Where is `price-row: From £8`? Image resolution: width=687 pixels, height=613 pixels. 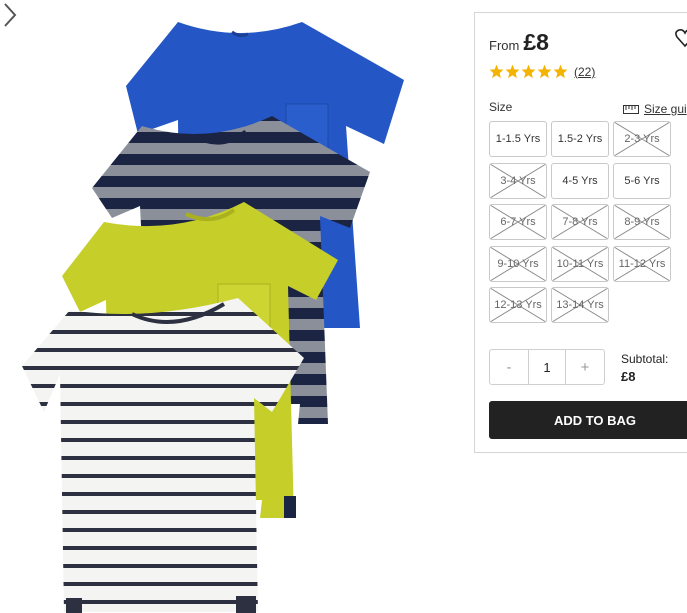
price-row: From £8 is located at coordinates (519, 42).